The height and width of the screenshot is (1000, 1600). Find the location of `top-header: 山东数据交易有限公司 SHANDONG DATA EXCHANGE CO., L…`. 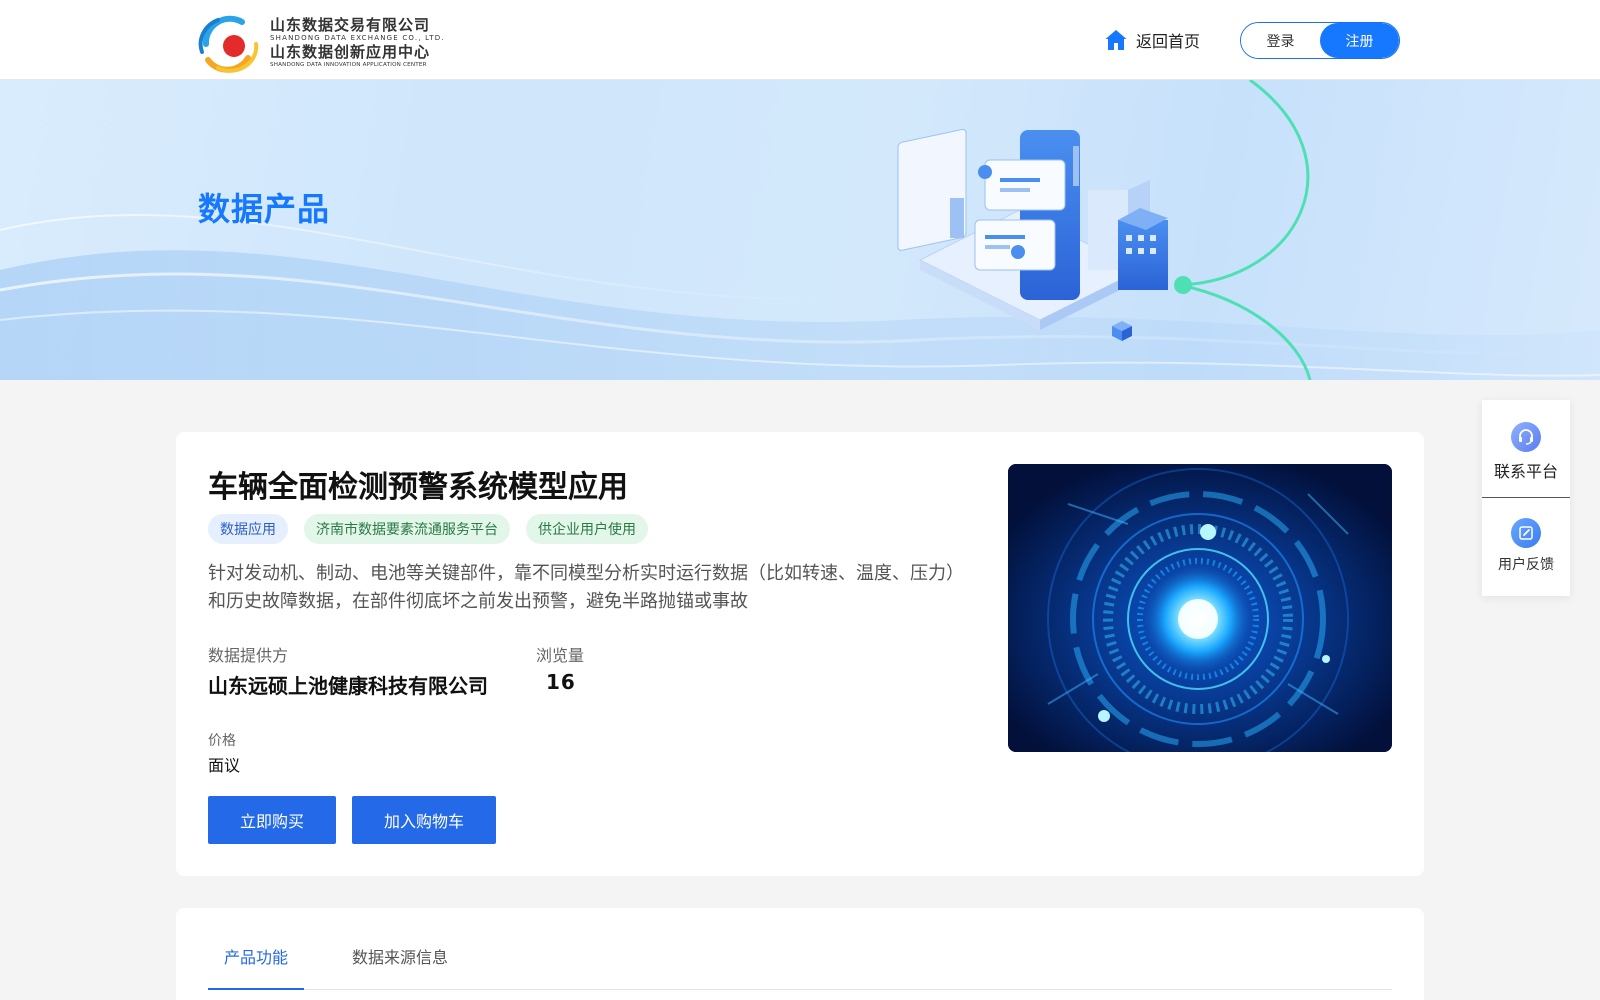

top-header: 山东数据交易有限公司 SHANDONG DATA EXCHANGE CO., L… is located at coordinates (800, 40).